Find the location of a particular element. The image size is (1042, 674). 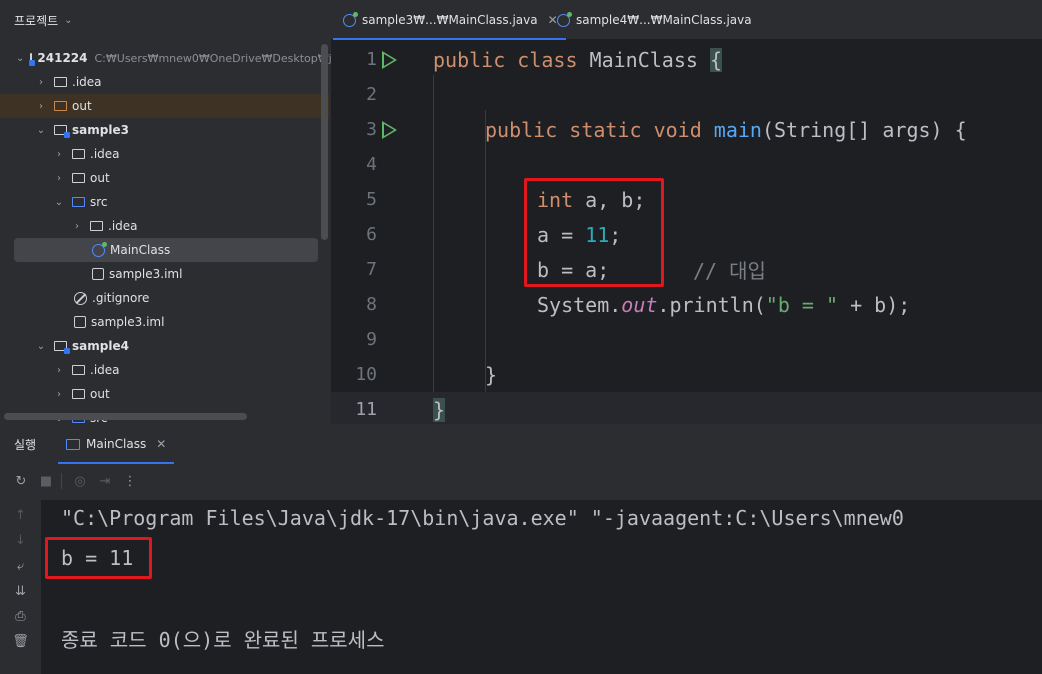

rerun-icon: ↻ is located at coordinates (21, 481).